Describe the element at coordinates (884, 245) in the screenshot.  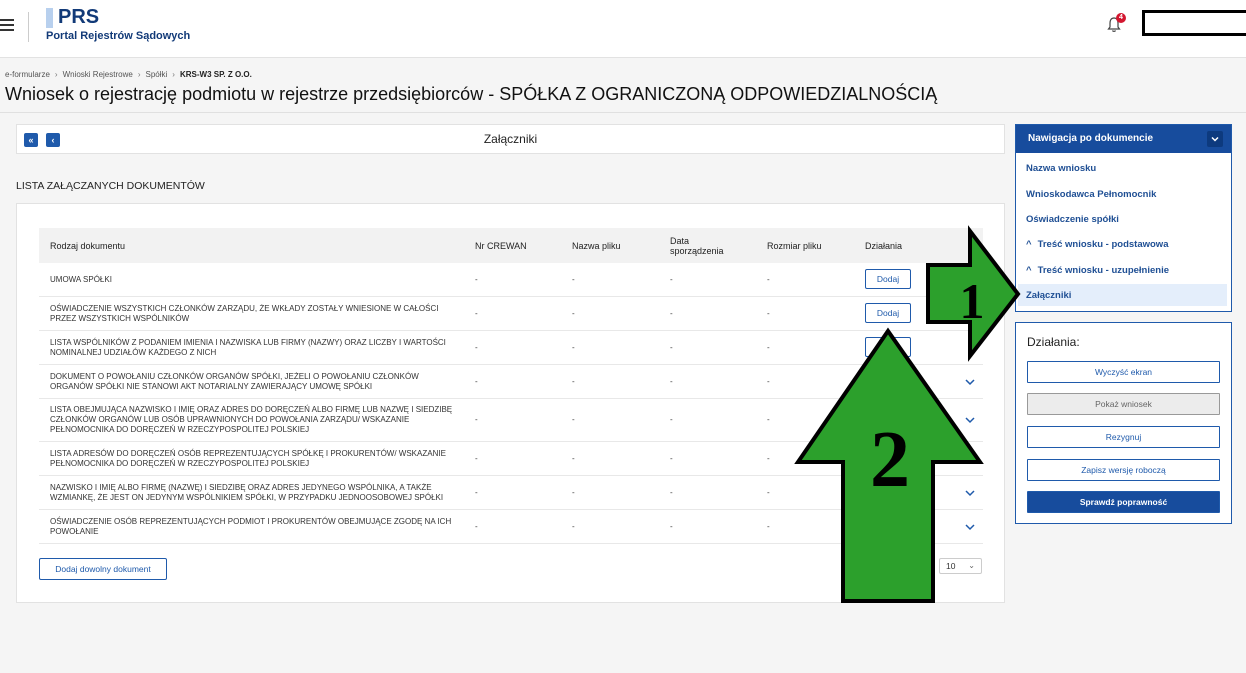
I see `column-header: Działania` at that location.